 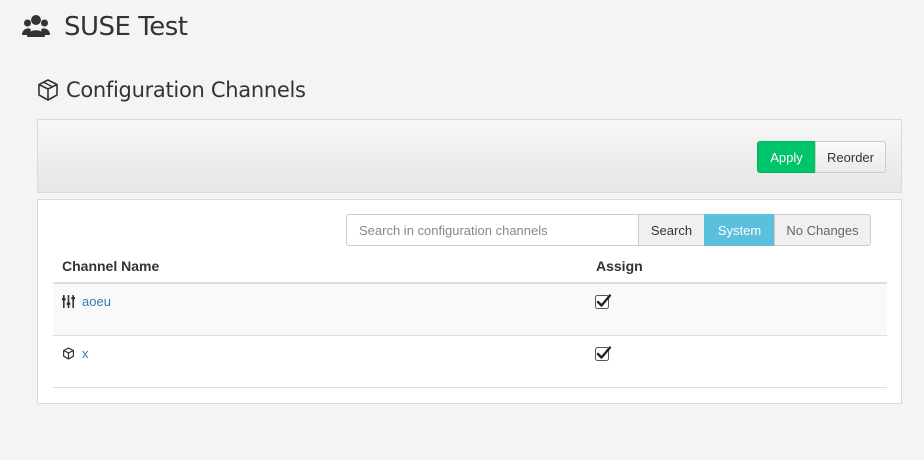 What do you see at coordinates (739, 230) in the screenshot?
I see `filter-system-button: System` at bounding box center [739, 230].